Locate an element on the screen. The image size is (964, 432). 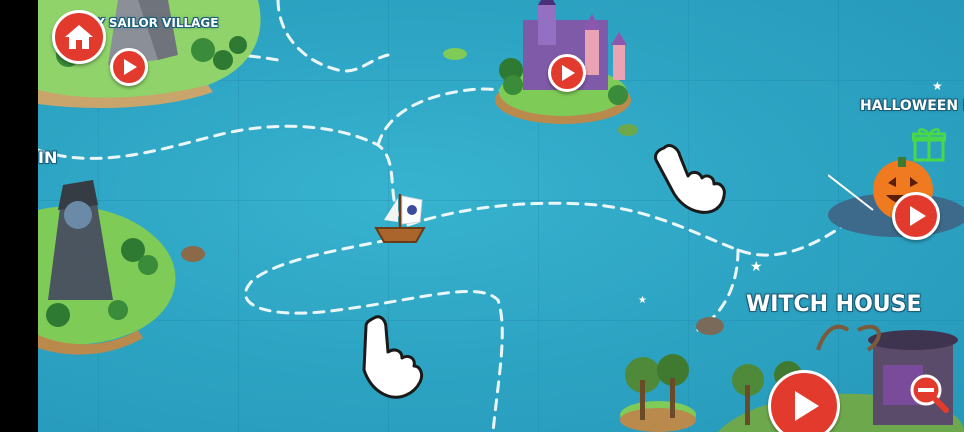
zoom-out-icon is located at coordinates (929, 393).